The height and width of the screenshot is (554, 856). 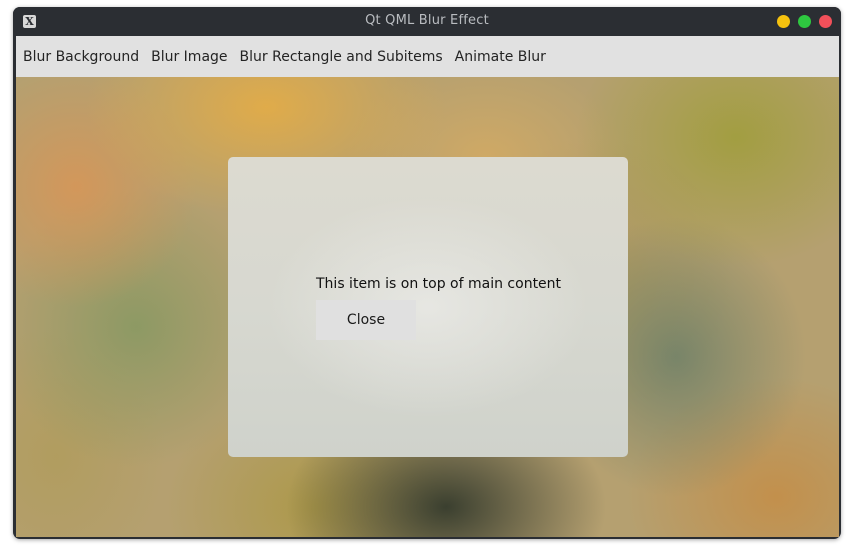 I want to click on title-bar: X Qt QML Blur Effect, so click(x=427, y=21).